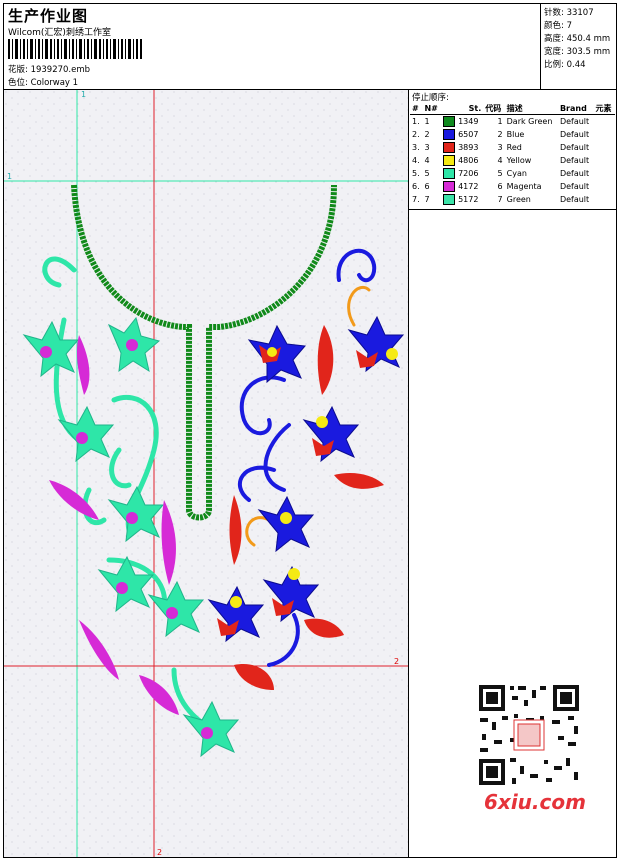  What do you see at coordinates (462, 173) in the screenshot?
I see `stitch-count: 7206` at bounding box center [462, 173].